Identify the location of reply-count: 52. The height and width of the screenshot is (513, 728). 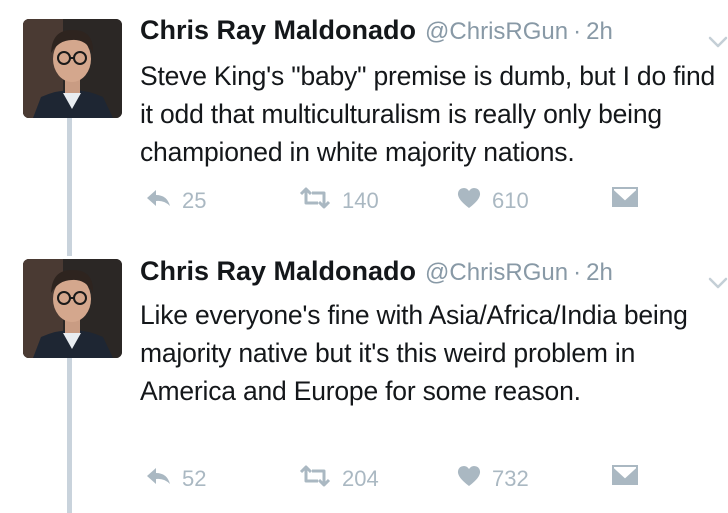
(194, 478).